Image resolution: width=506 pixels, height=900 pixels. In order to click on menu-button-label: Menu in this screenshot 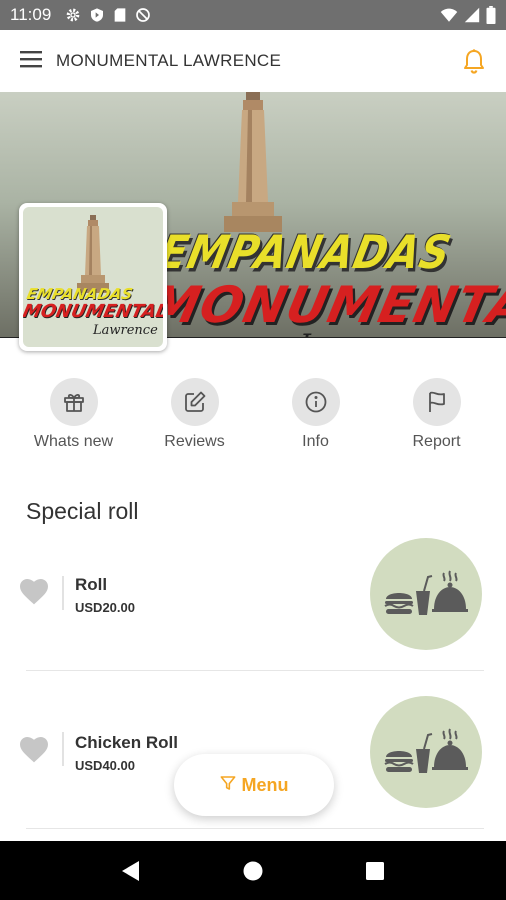, I will do `click(265, 784)`.